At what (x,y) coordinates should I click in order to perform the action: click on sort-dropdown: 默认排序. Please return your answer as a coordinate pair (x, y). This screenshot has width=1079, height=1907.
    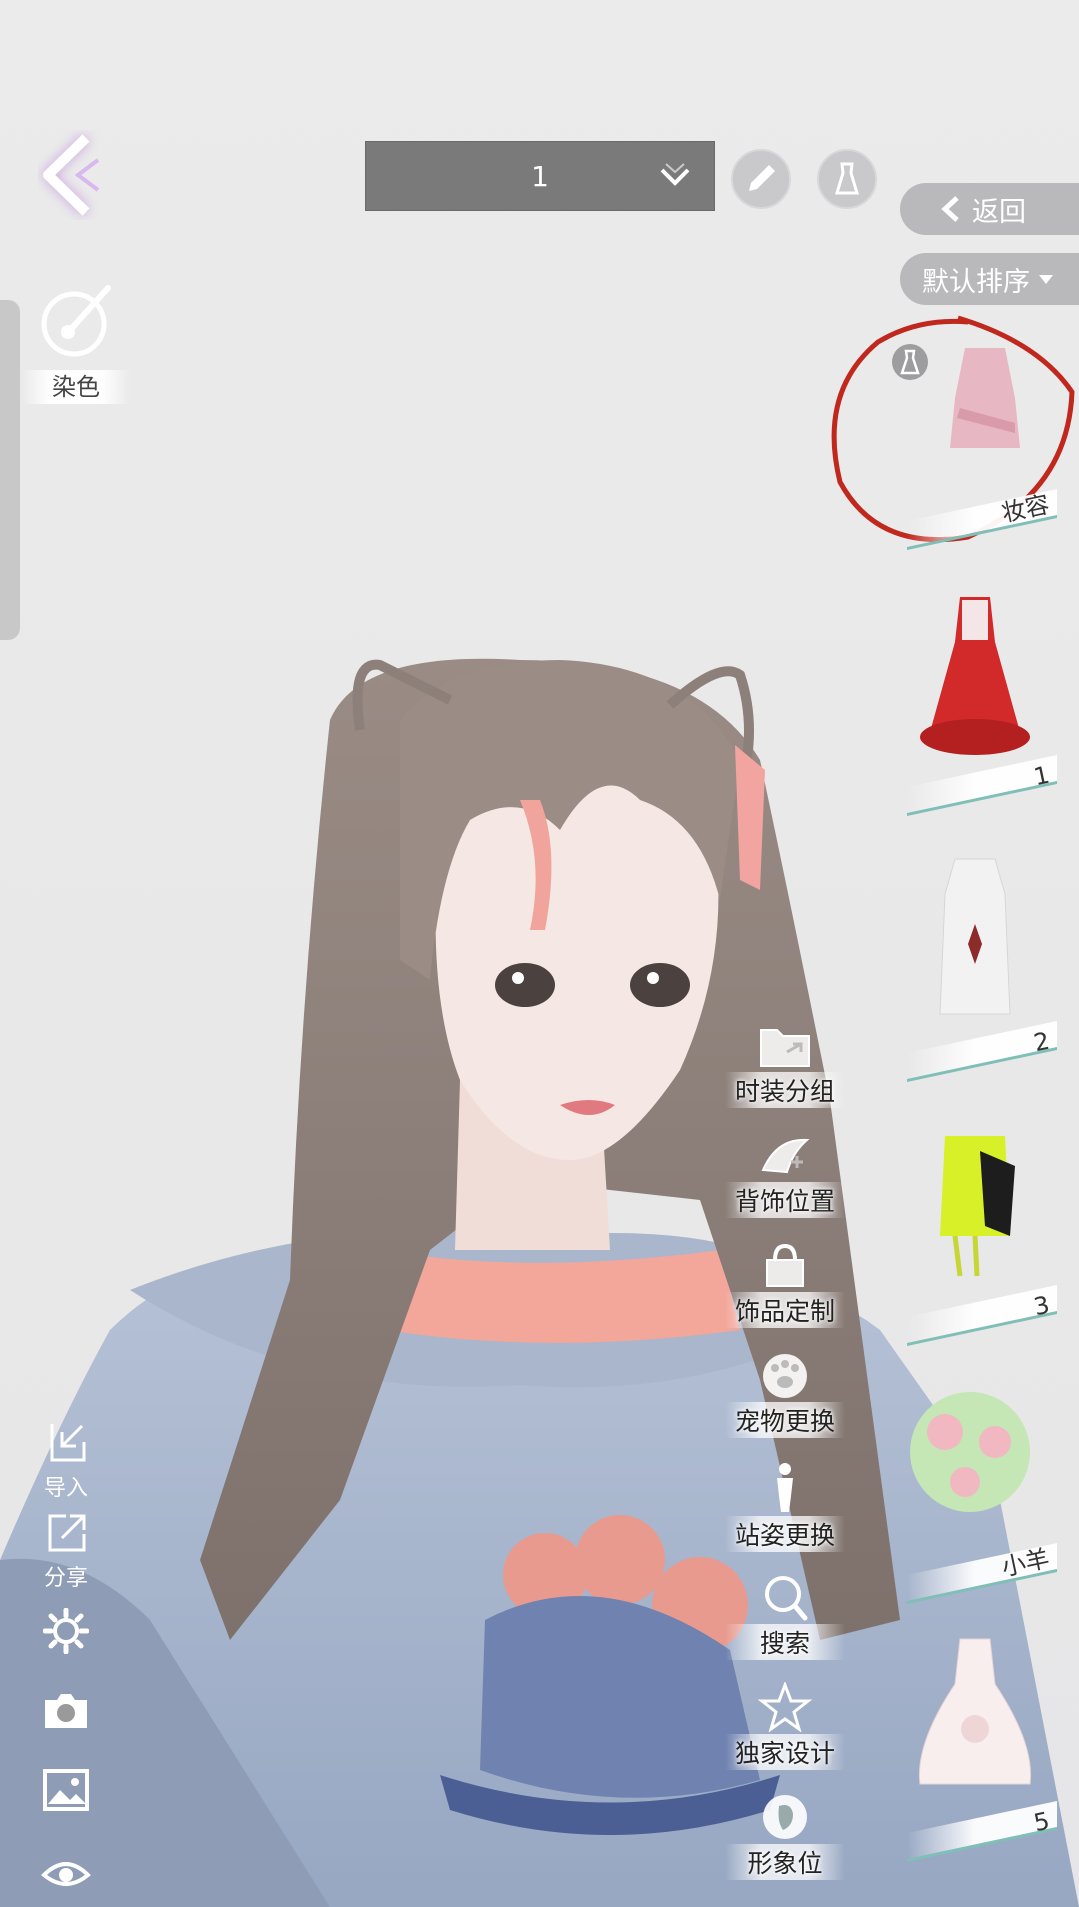
    Looking at the image, I should click on (989, 279).